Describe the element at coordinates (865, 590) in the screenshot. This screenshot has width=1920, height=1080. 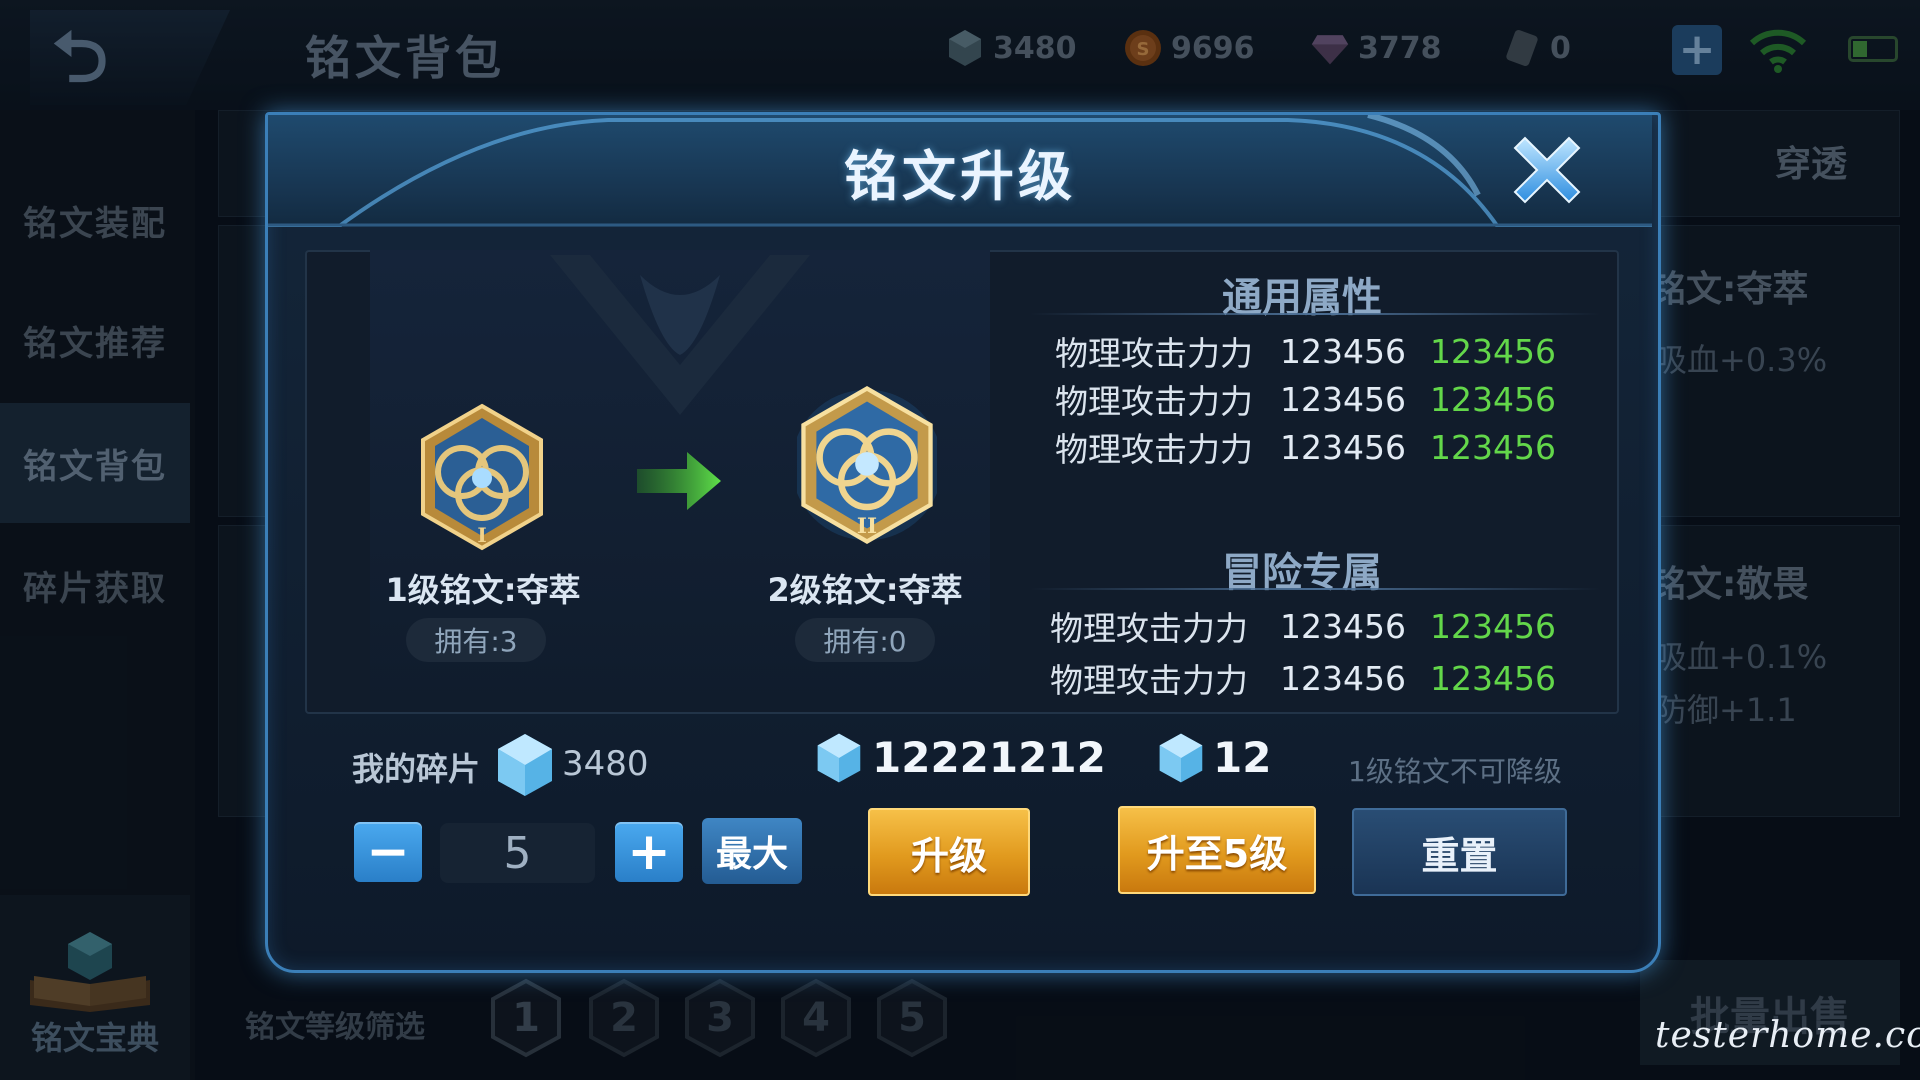
I see `next-rune-name: 2级铭文:夺萃` at that location.